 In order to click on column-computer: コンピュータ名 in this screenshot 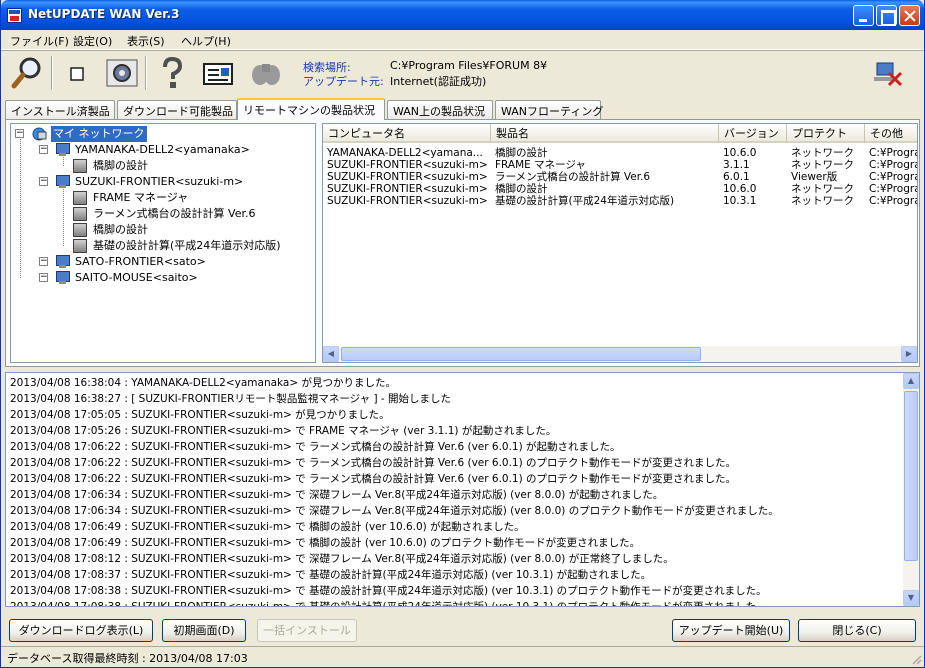, I will do `click(407, 133)`.